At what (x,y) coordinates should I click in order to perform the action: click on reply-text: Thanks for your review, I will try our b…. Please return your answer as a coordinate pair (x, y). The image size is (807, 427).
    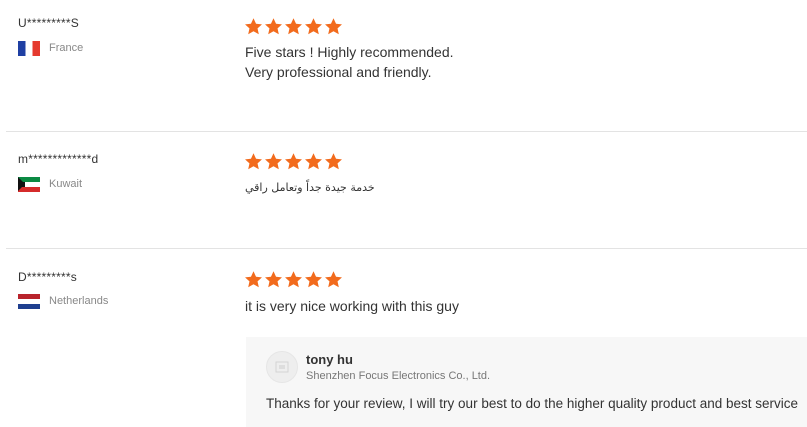
    Looking at the image, I should click on (532, 403).